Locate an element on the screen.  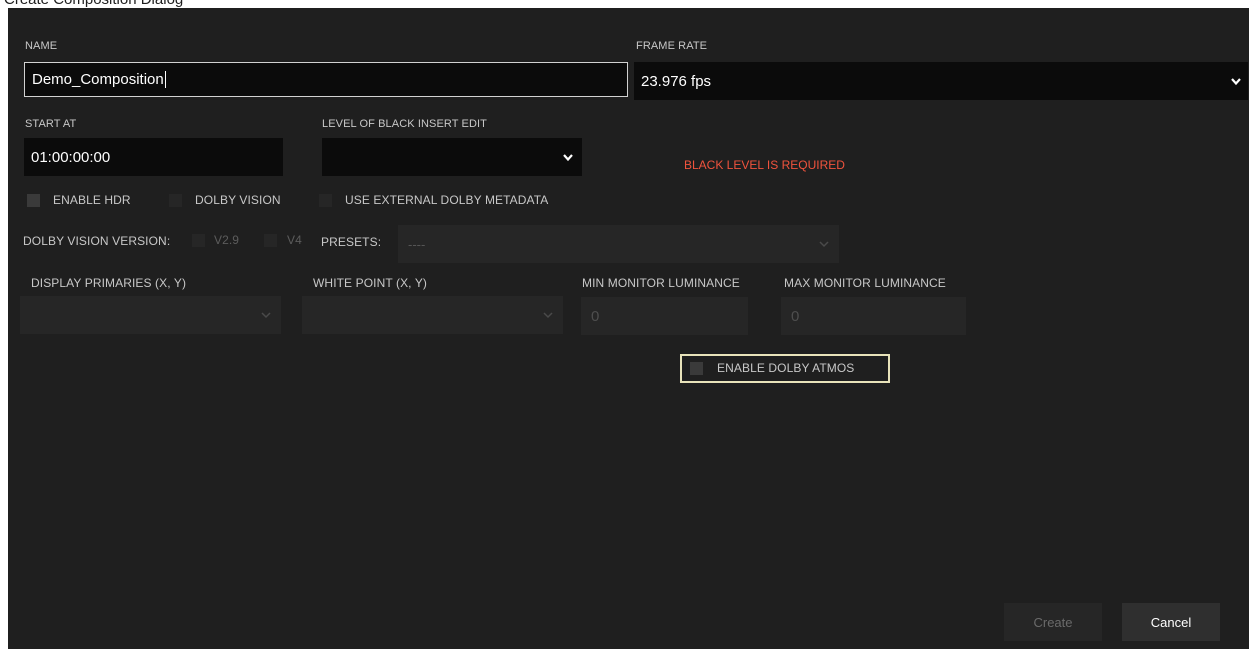
start-at-label: START AT is located at coordinates (51, 124).